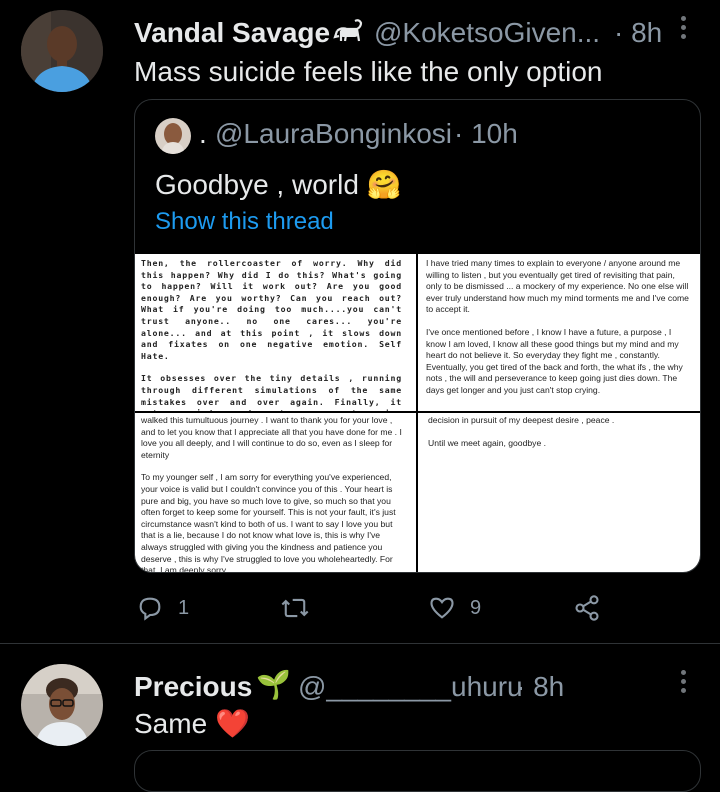  What do you see at coordinates (442, 608) in the screenshot?
I see `heart-icon` at bounding box center [442, 608].